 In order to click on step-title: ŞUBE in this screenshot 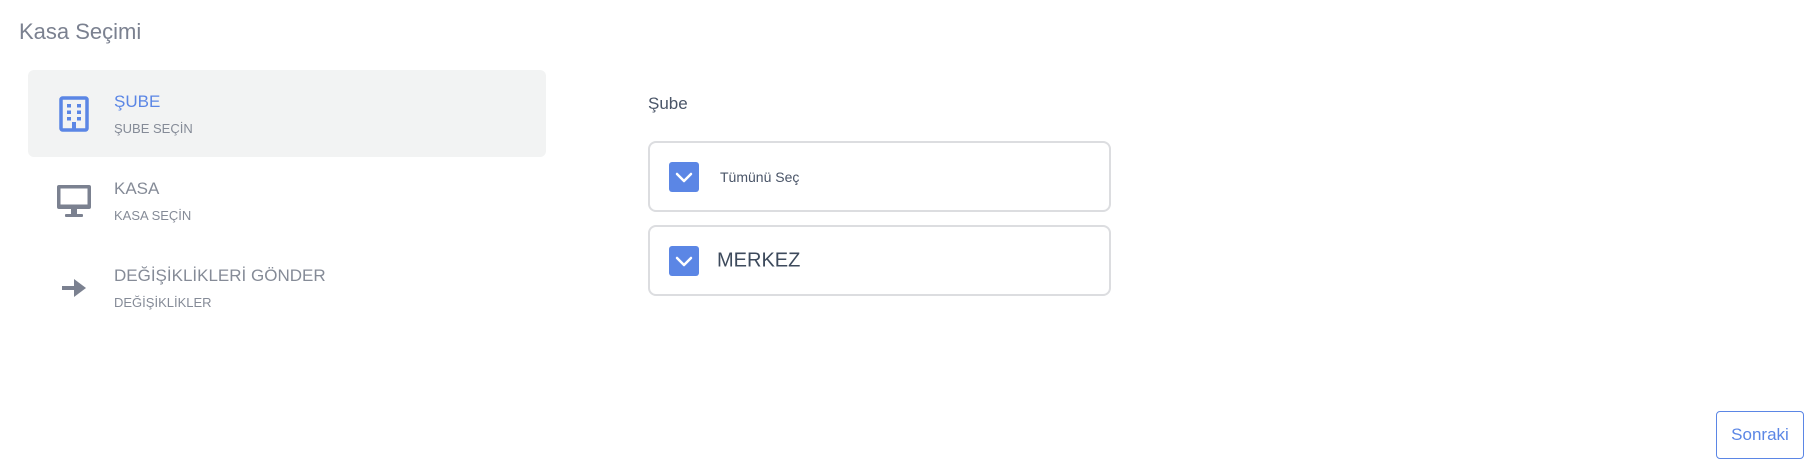, I will do `click(137, 101)`.